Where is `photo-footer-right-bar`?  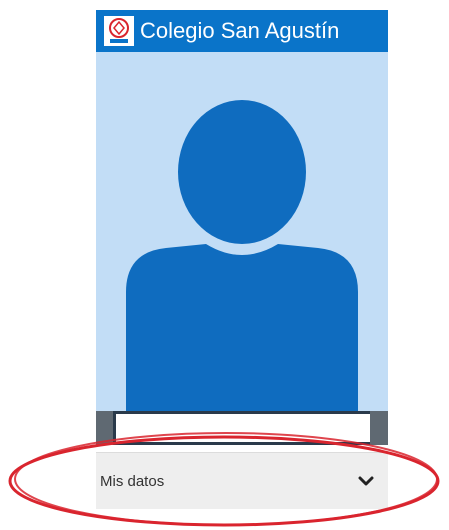
photo-footer-right-bar is located at coordinates (379, 428).